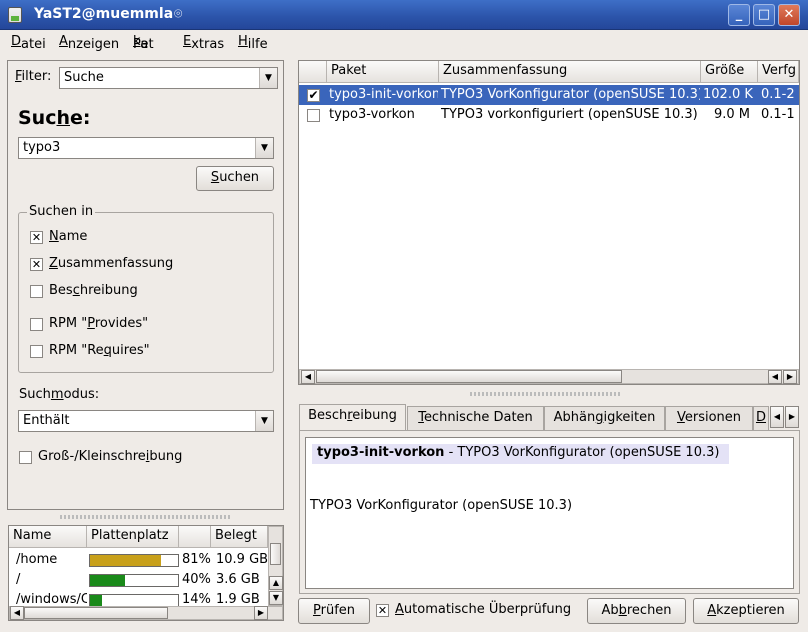  What do you see at coordinates (46, 420) in the screenshot?
I see `search-mode-value: Enthält` at bounding box center [46, 420].